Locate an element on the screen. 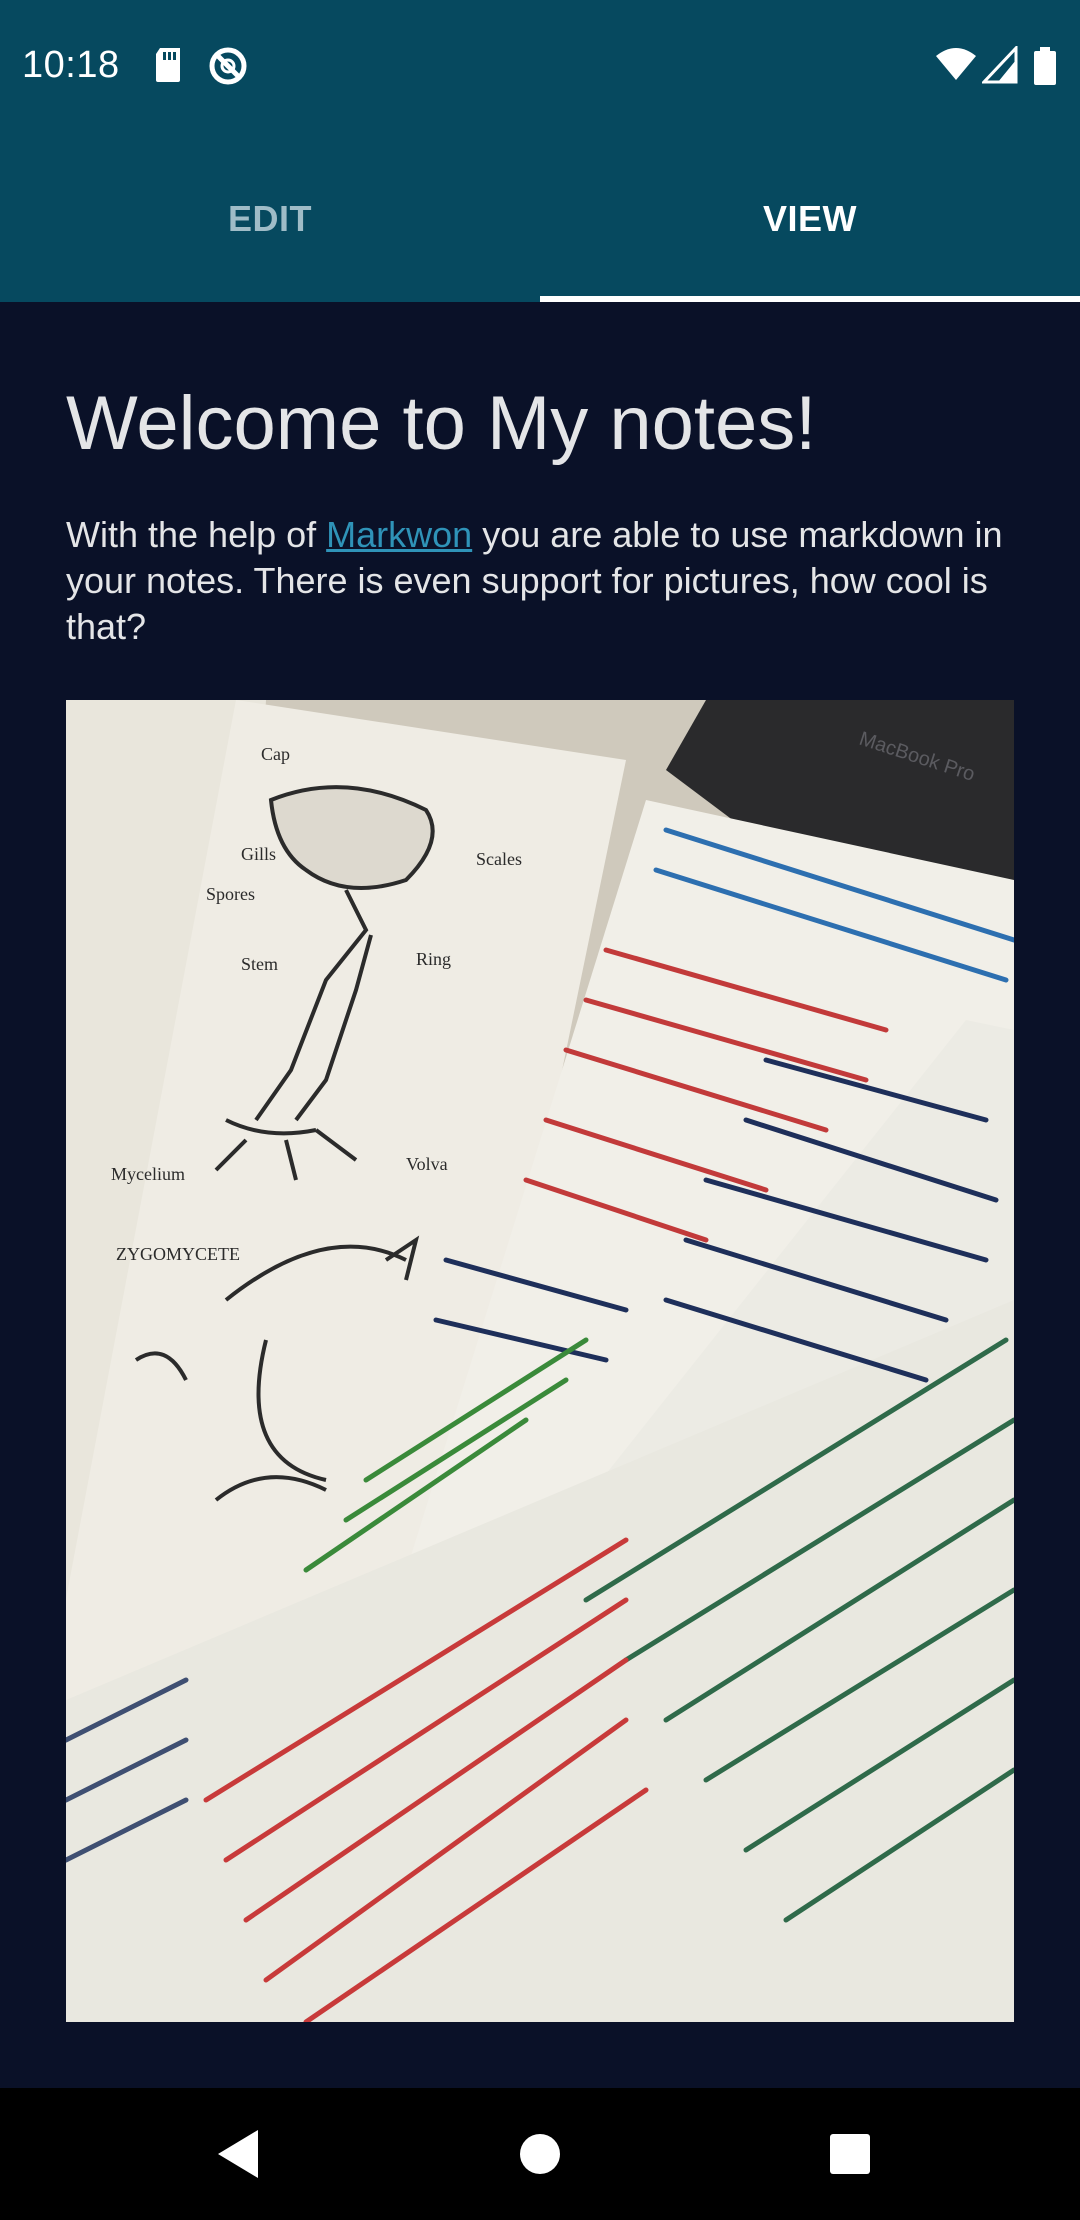  svg-text: Gills is located at coordinates (258, 854).